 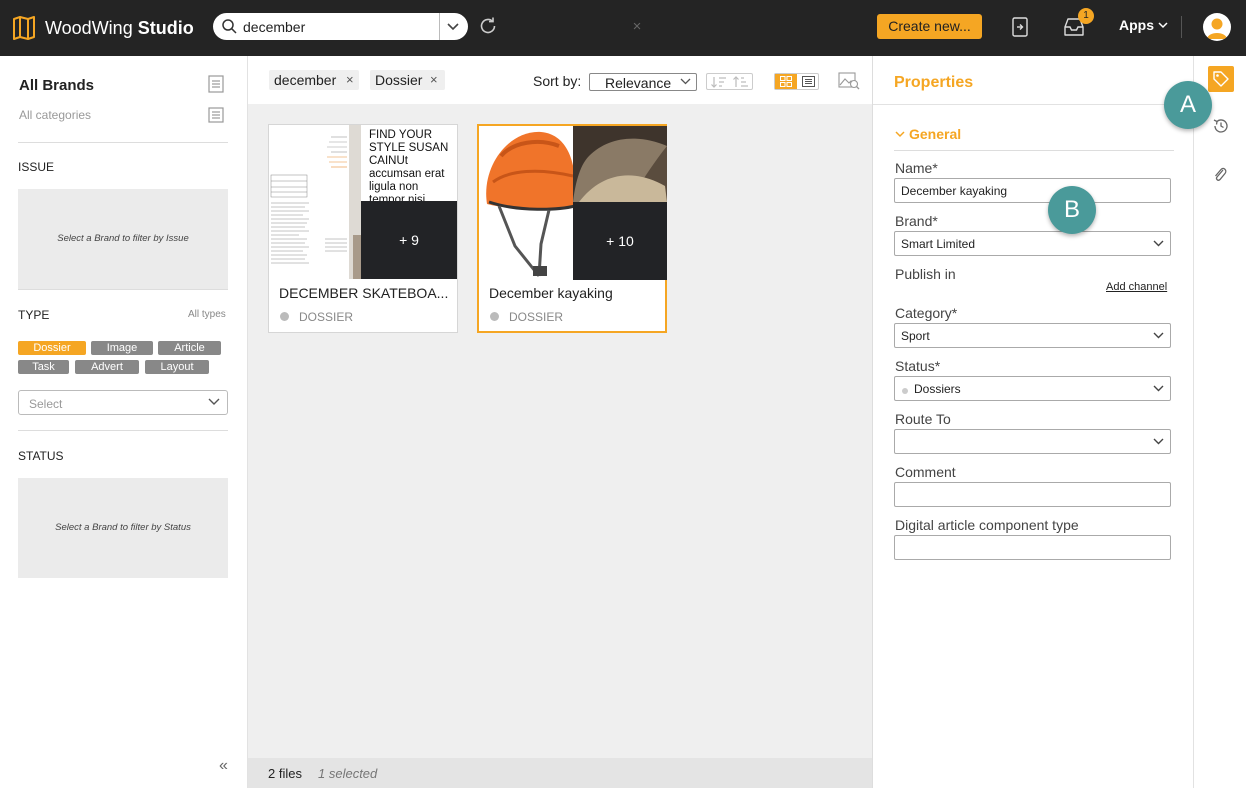 I want to click on route-to-select, so click(x=1032, y=441).